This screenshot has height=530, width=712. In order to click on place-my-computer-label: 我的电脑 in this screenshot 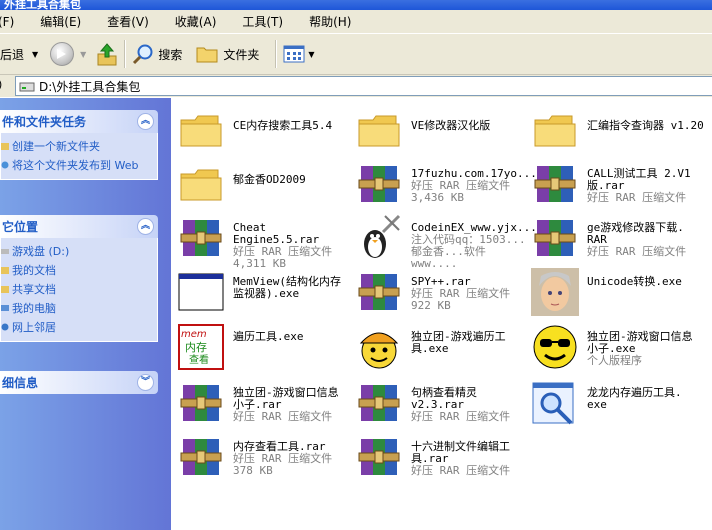, I will do `click(34, 308)`.